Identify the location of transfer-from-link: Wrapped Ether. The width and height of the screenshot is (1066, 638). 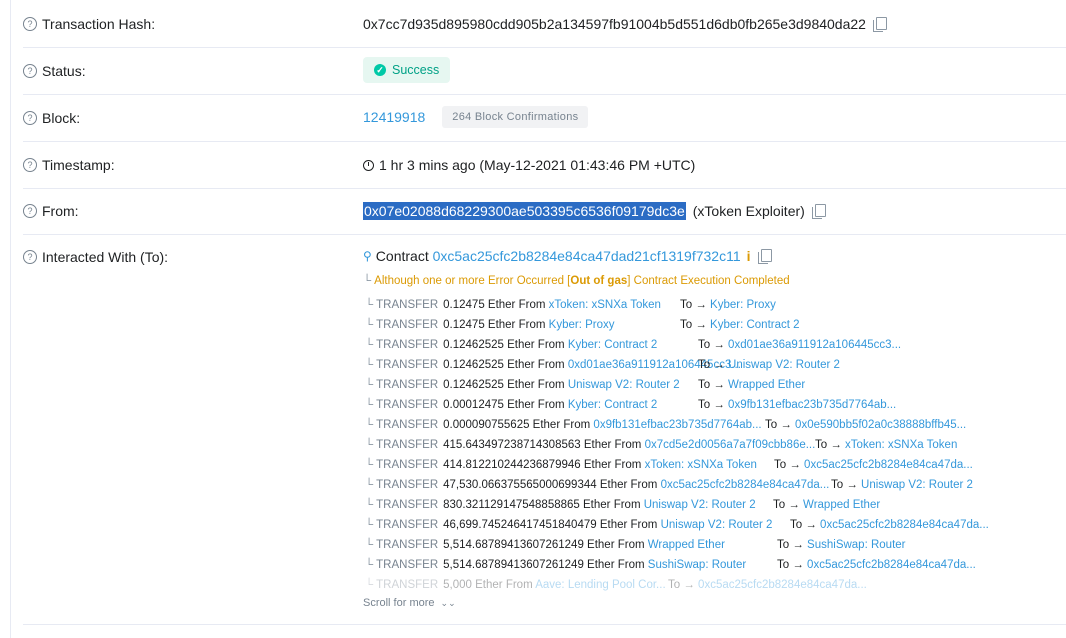
(686, 545).